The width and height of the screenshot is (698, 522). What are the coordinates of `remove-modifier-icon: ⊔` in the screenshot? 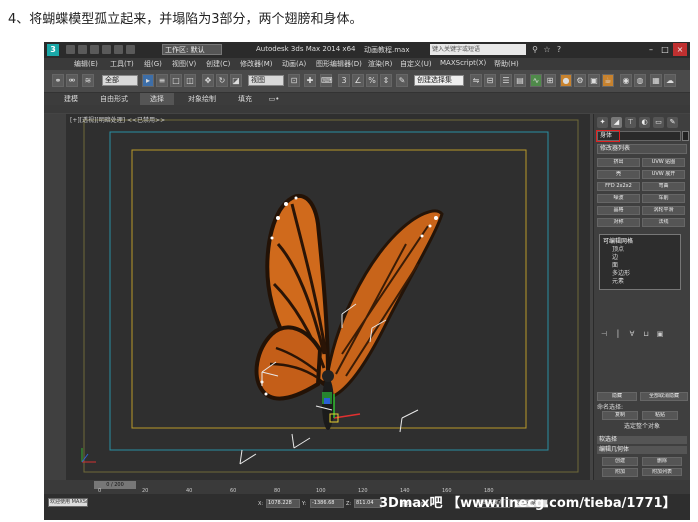 It's located at (646, 334).